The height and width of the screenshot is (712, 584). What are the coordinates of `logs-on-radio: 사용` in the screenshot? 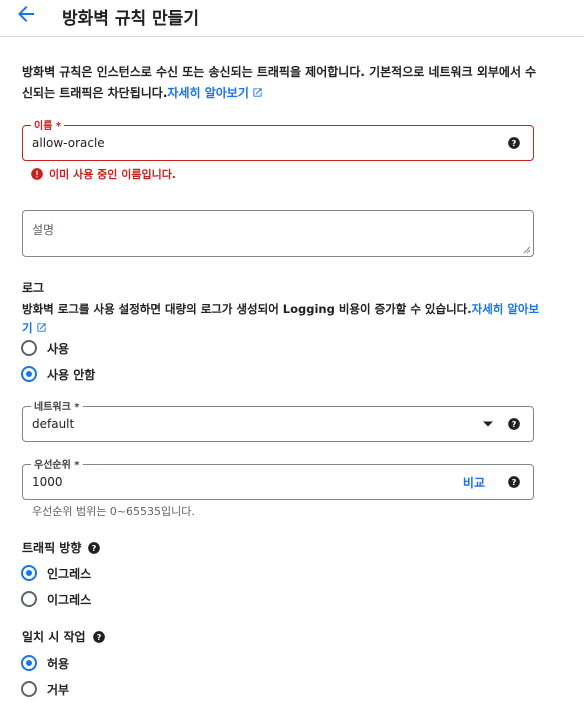 It's located at (45, 348).